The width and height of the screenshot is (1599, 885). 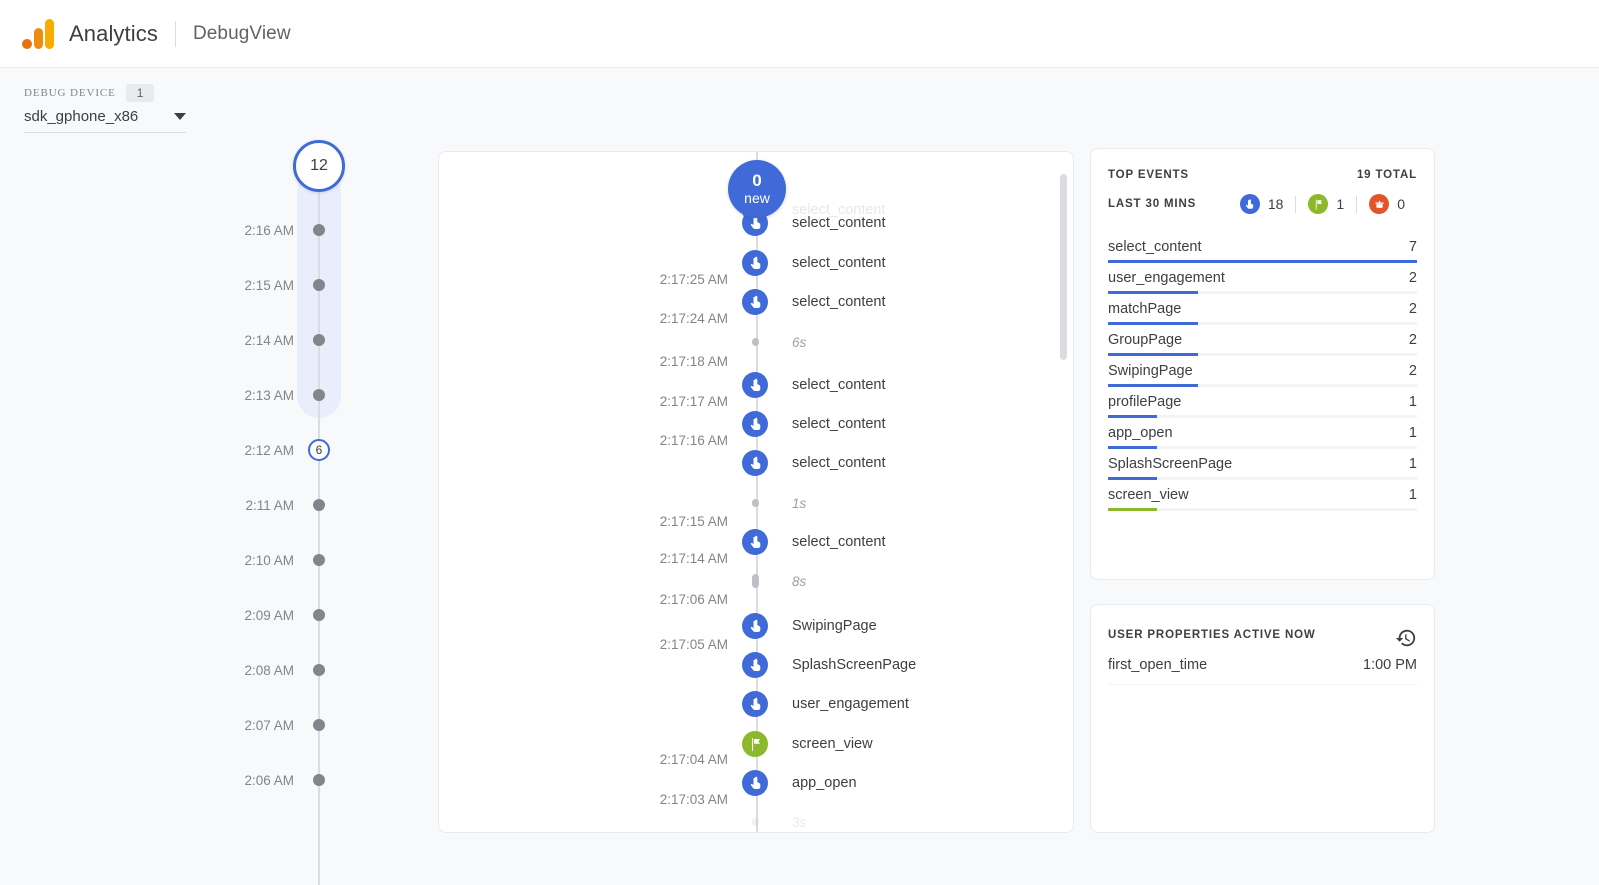 I want to click on top-event-label: SplashScreenPage, so click(x=1170, y=464).